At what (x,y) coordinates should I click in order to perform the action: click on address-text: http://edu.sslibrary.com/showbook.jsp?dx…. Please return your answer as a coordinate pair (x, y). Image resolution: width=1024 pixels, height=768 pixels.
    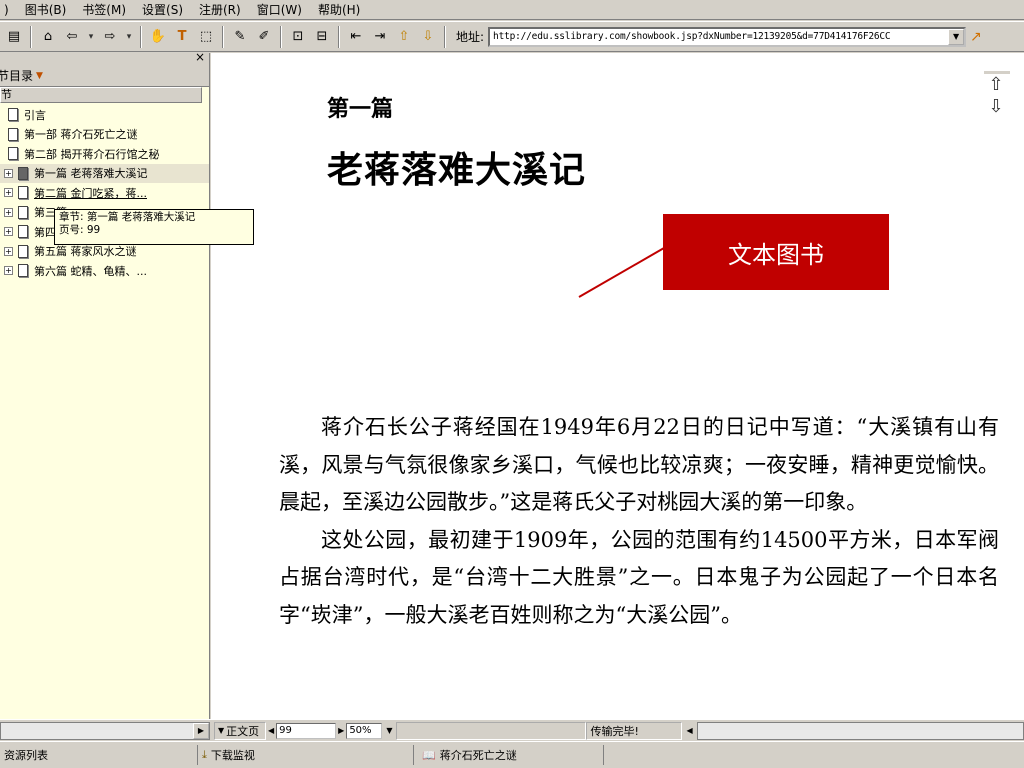
    Looking at the image, I should click on (719, 36).